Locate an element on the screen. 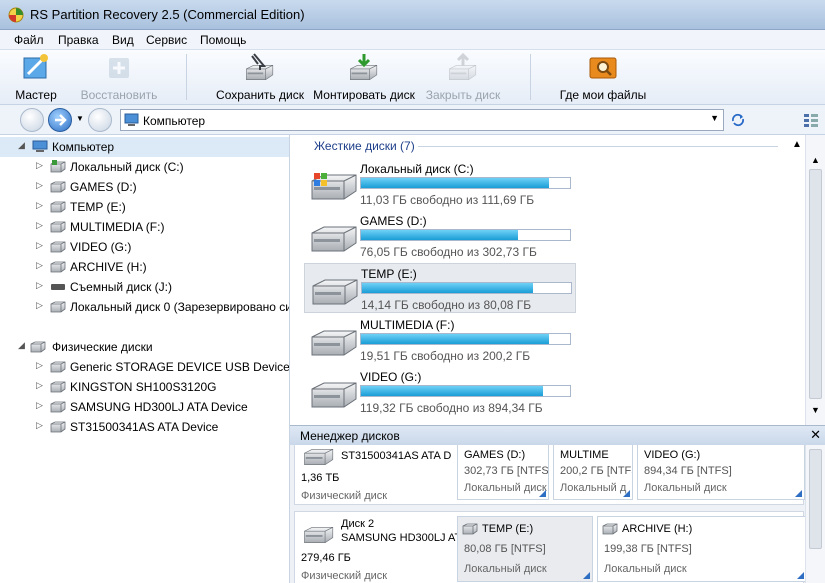 The image size is (825, 583). drives-scrollbar: ▲ ▼ is located at coordinates (815, 280).